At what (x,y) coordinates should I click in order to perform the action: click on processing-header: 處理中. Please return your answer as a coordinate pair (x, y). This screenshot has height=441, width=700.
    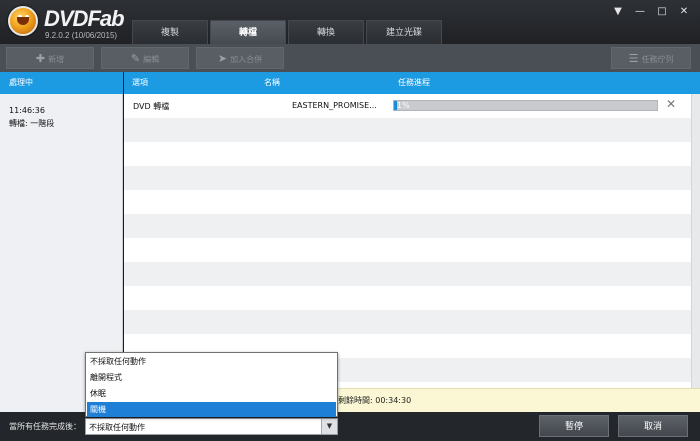
    Looking at the image, I should click on (61, 83).